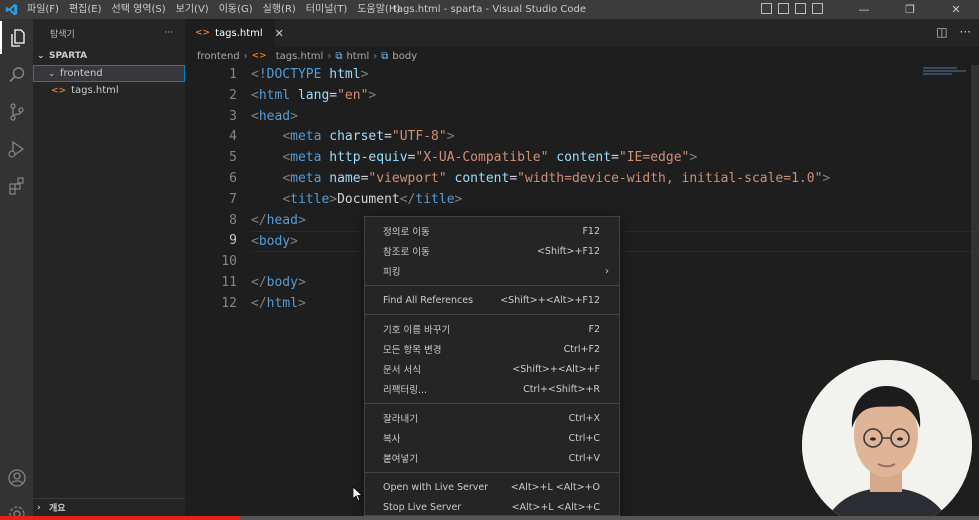 The height and width of the screenshot is (520, 979). I want to click on breadcrumb-file: tags.html, so click(300, 56).